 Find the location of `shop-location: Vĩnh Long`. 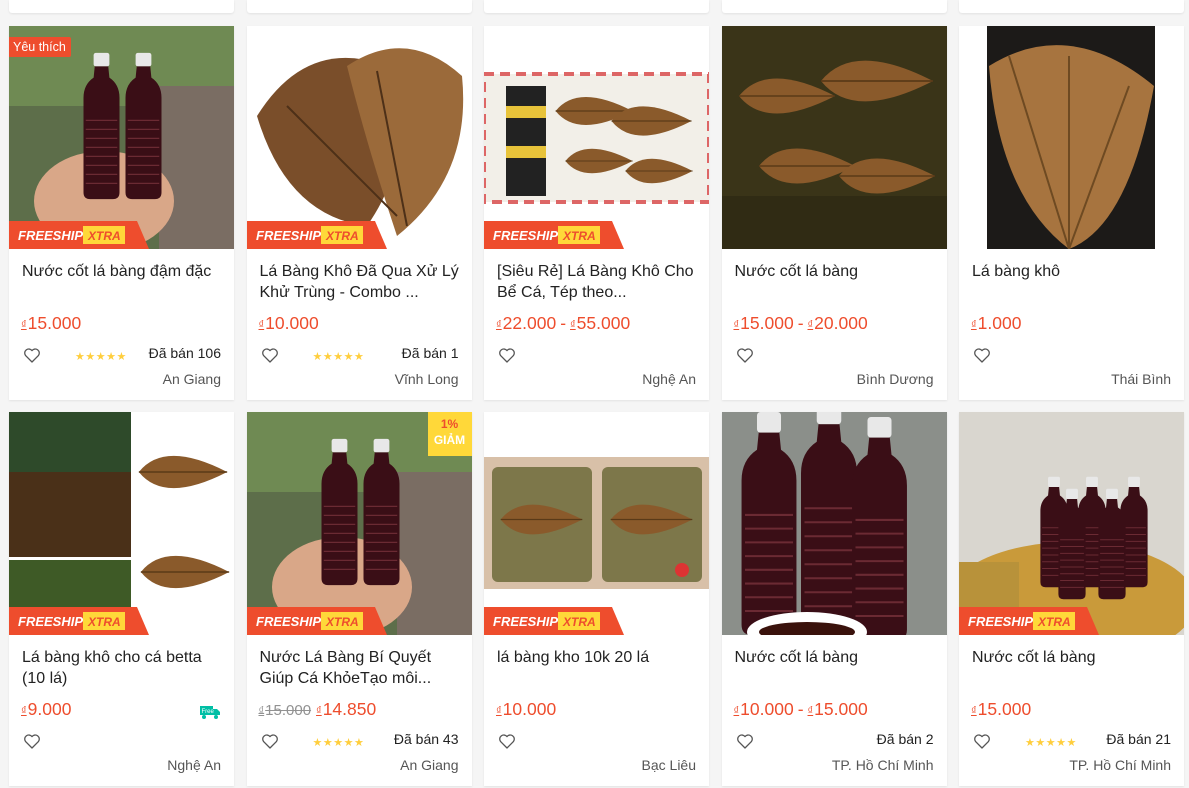

shop-location: Vĩnh Long is located at coordinates (426, 379).